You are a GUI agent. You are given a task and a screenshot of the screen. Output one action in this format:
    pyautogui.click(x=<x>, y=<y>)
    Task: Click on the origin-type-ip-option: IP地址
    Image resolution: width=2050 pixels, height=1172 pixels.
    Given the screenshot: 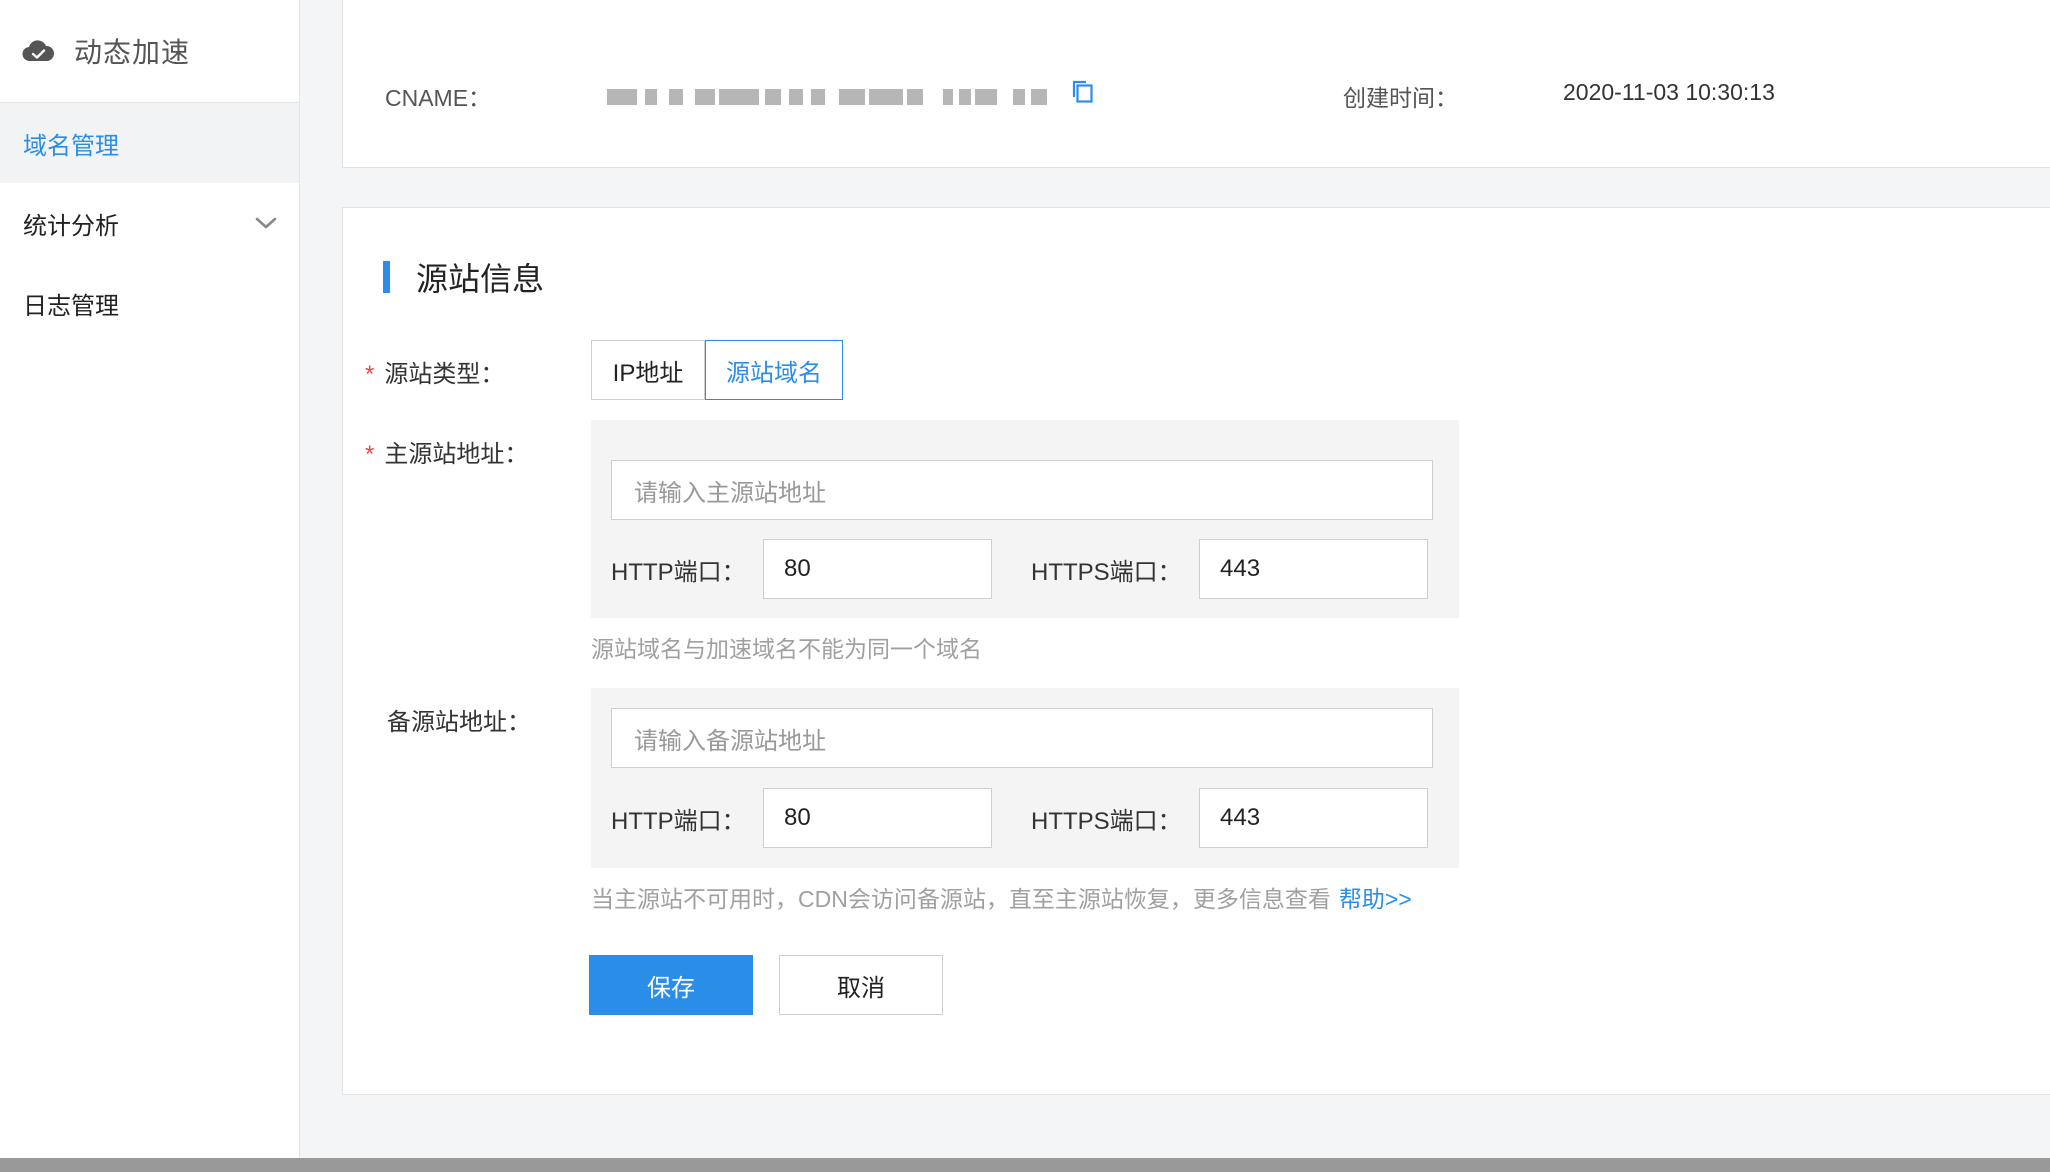 What is the action you would take?
    pyautogui.click(x=648, y=370)
    